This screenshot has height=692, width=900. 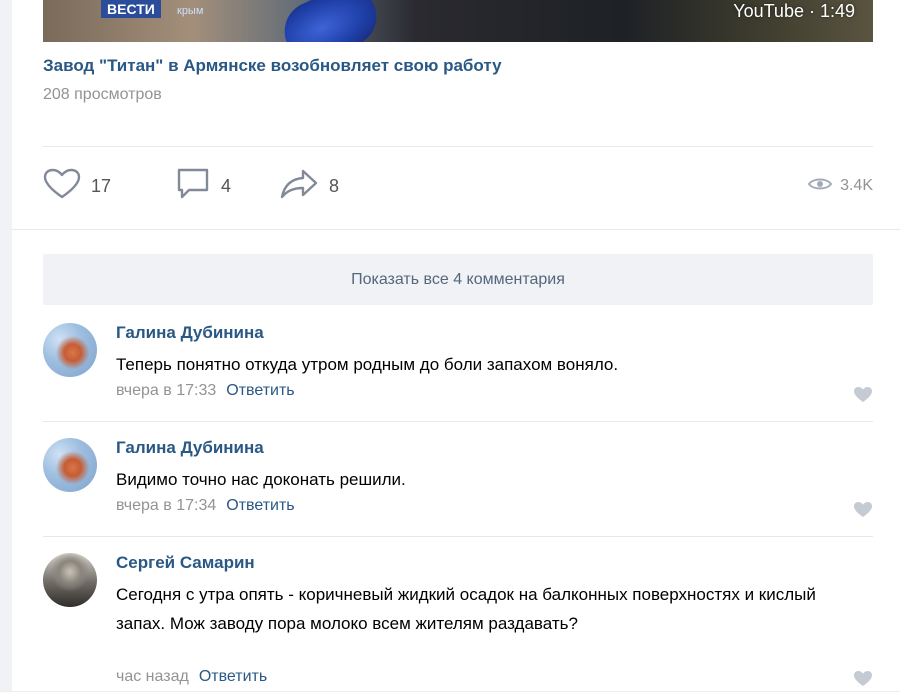 What do you see at coordinates (261, 479) in the screenshot?
I see `comment-text: Видимо точно нас доконать решили.` at bounding box center [261, 479].